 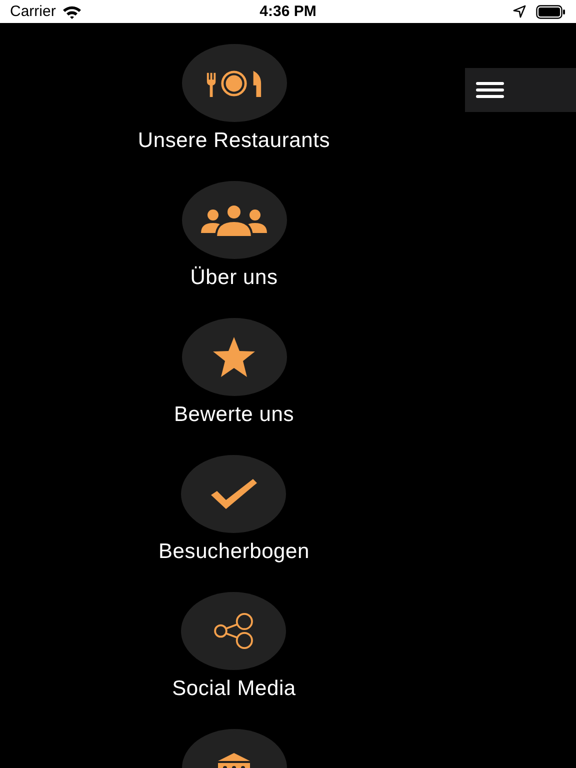 I want to click on carrier-name: Carrier, so click(x=33, y=11).